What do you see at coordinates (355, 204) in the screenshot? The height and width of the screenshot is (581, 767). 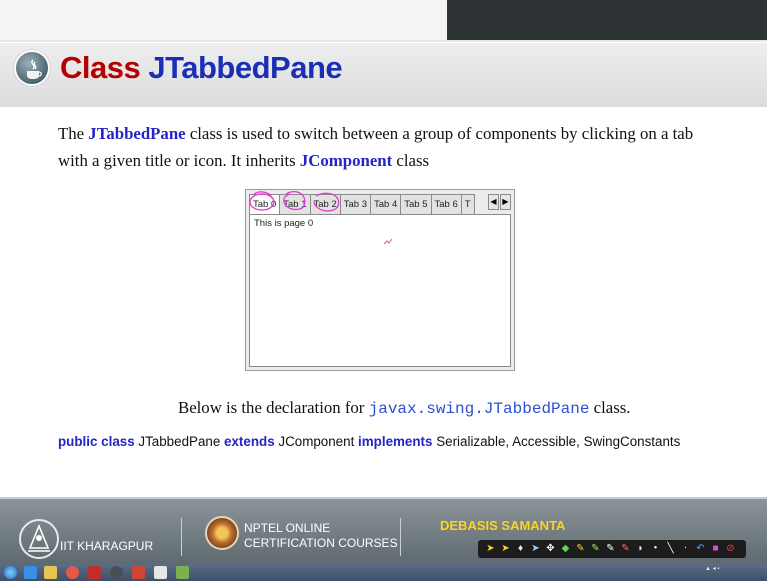 I see `tab-3: Tab 3` at bounding box center [355, 204].